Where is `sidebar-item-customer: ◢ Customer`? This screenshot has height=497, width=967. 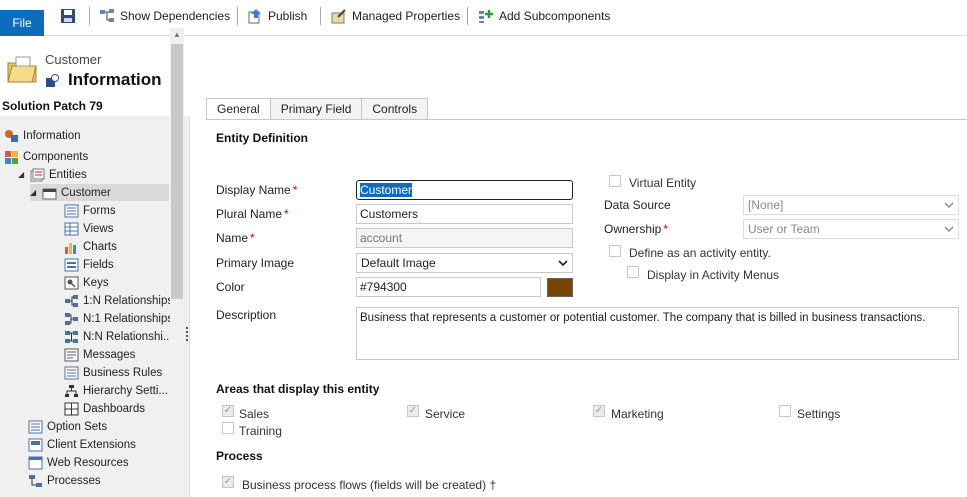 sidebar-item-customer: ◢ Customer is located at coordinates (99, 192).